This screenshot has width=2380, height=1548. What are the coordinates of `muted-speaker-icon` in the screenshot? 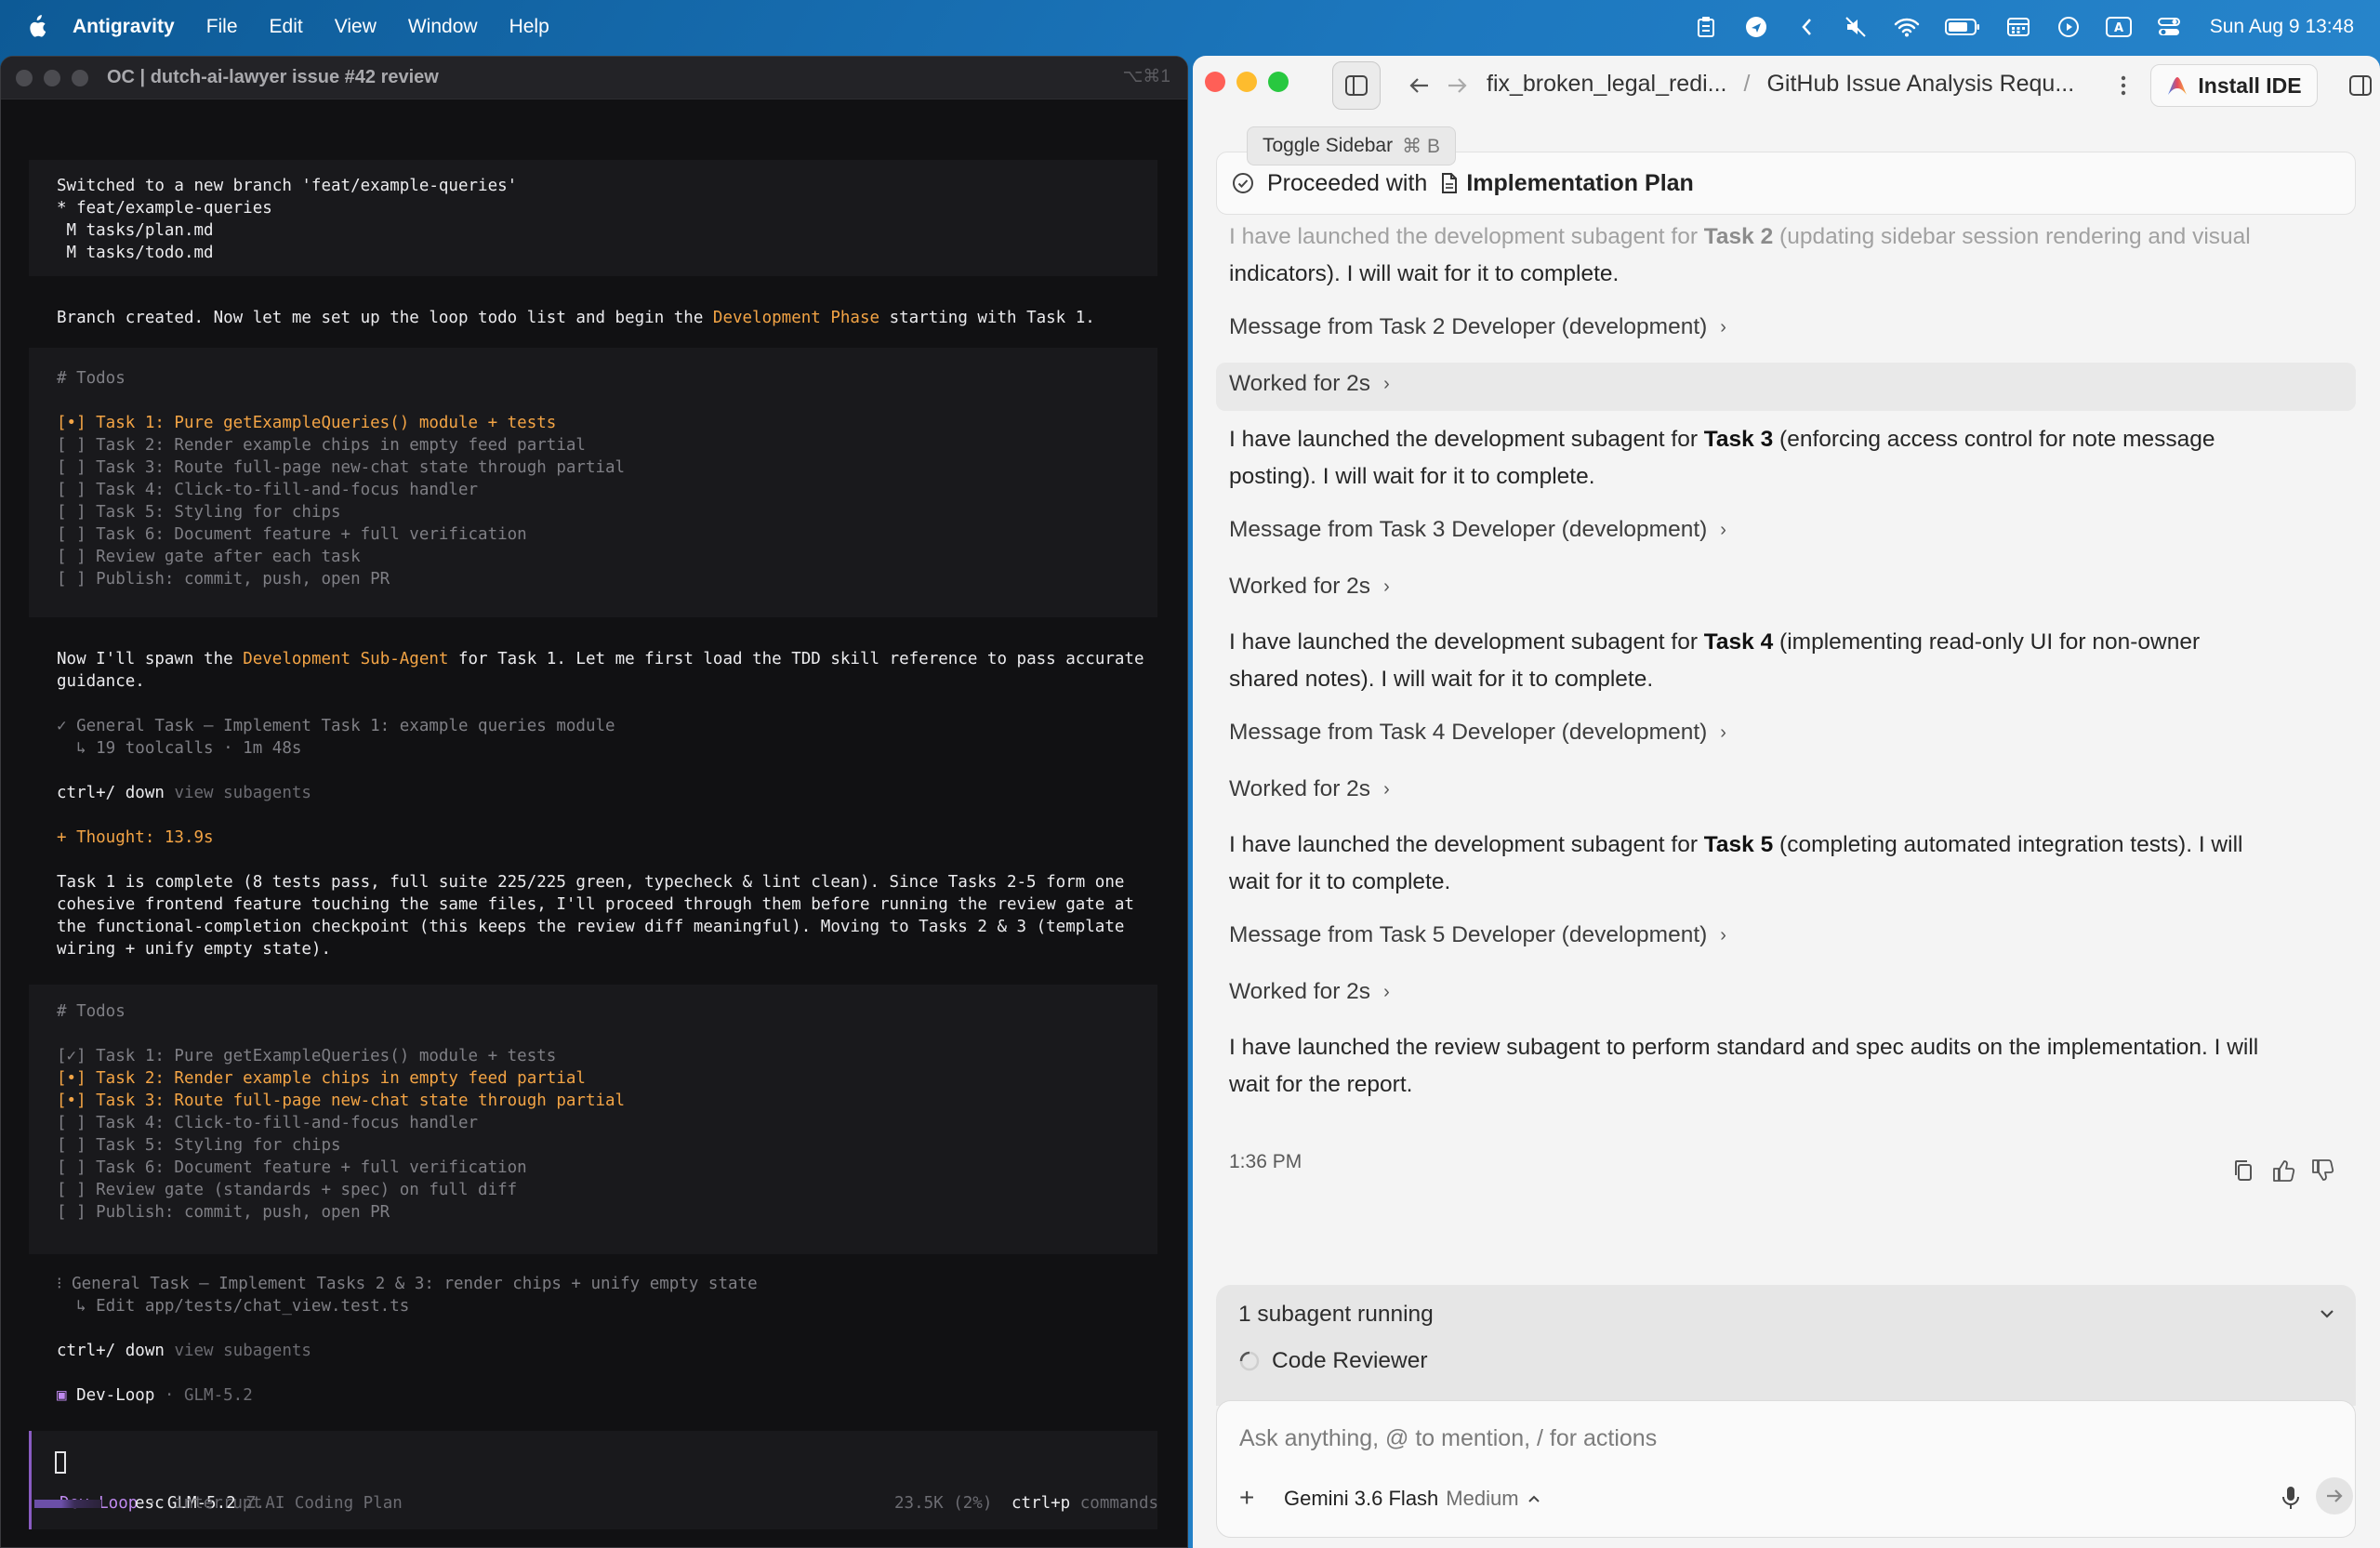 It's located at (1857, 27).